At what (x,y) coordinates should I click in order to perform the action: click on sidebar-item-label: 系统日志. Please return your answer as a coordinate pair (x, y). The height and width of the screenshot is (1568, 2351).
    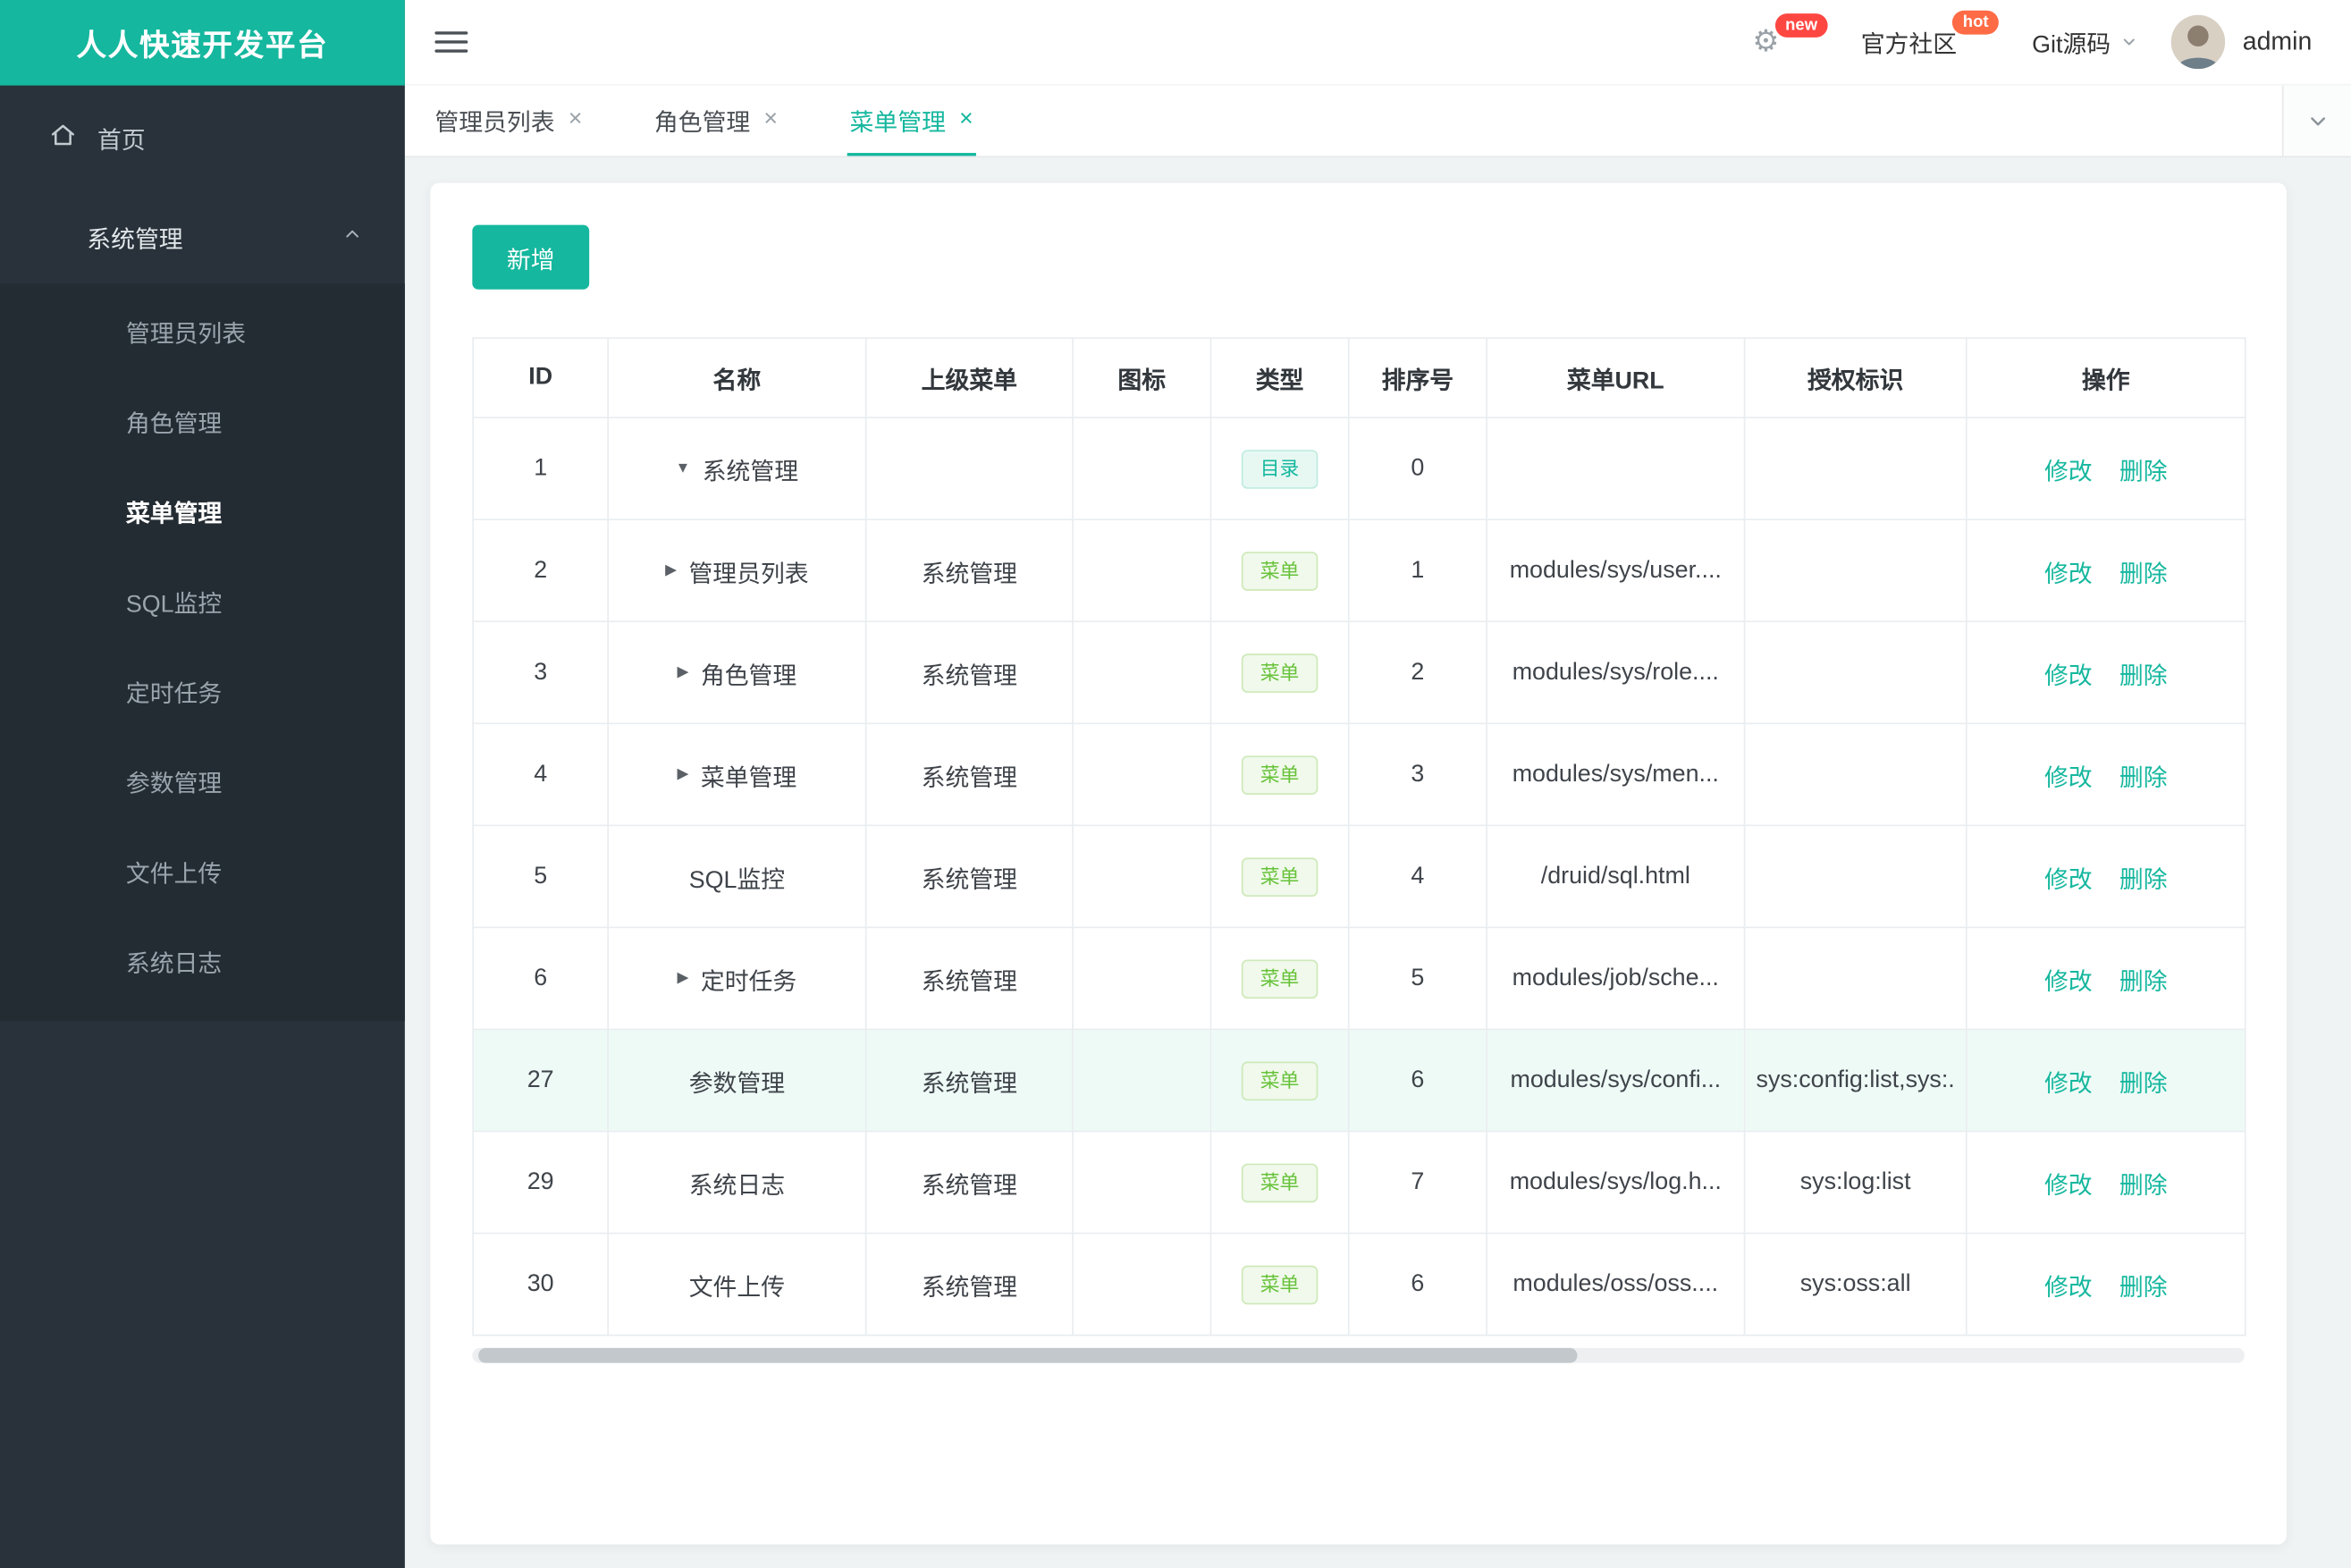
    Looking at the image, I should click on (174, 965).